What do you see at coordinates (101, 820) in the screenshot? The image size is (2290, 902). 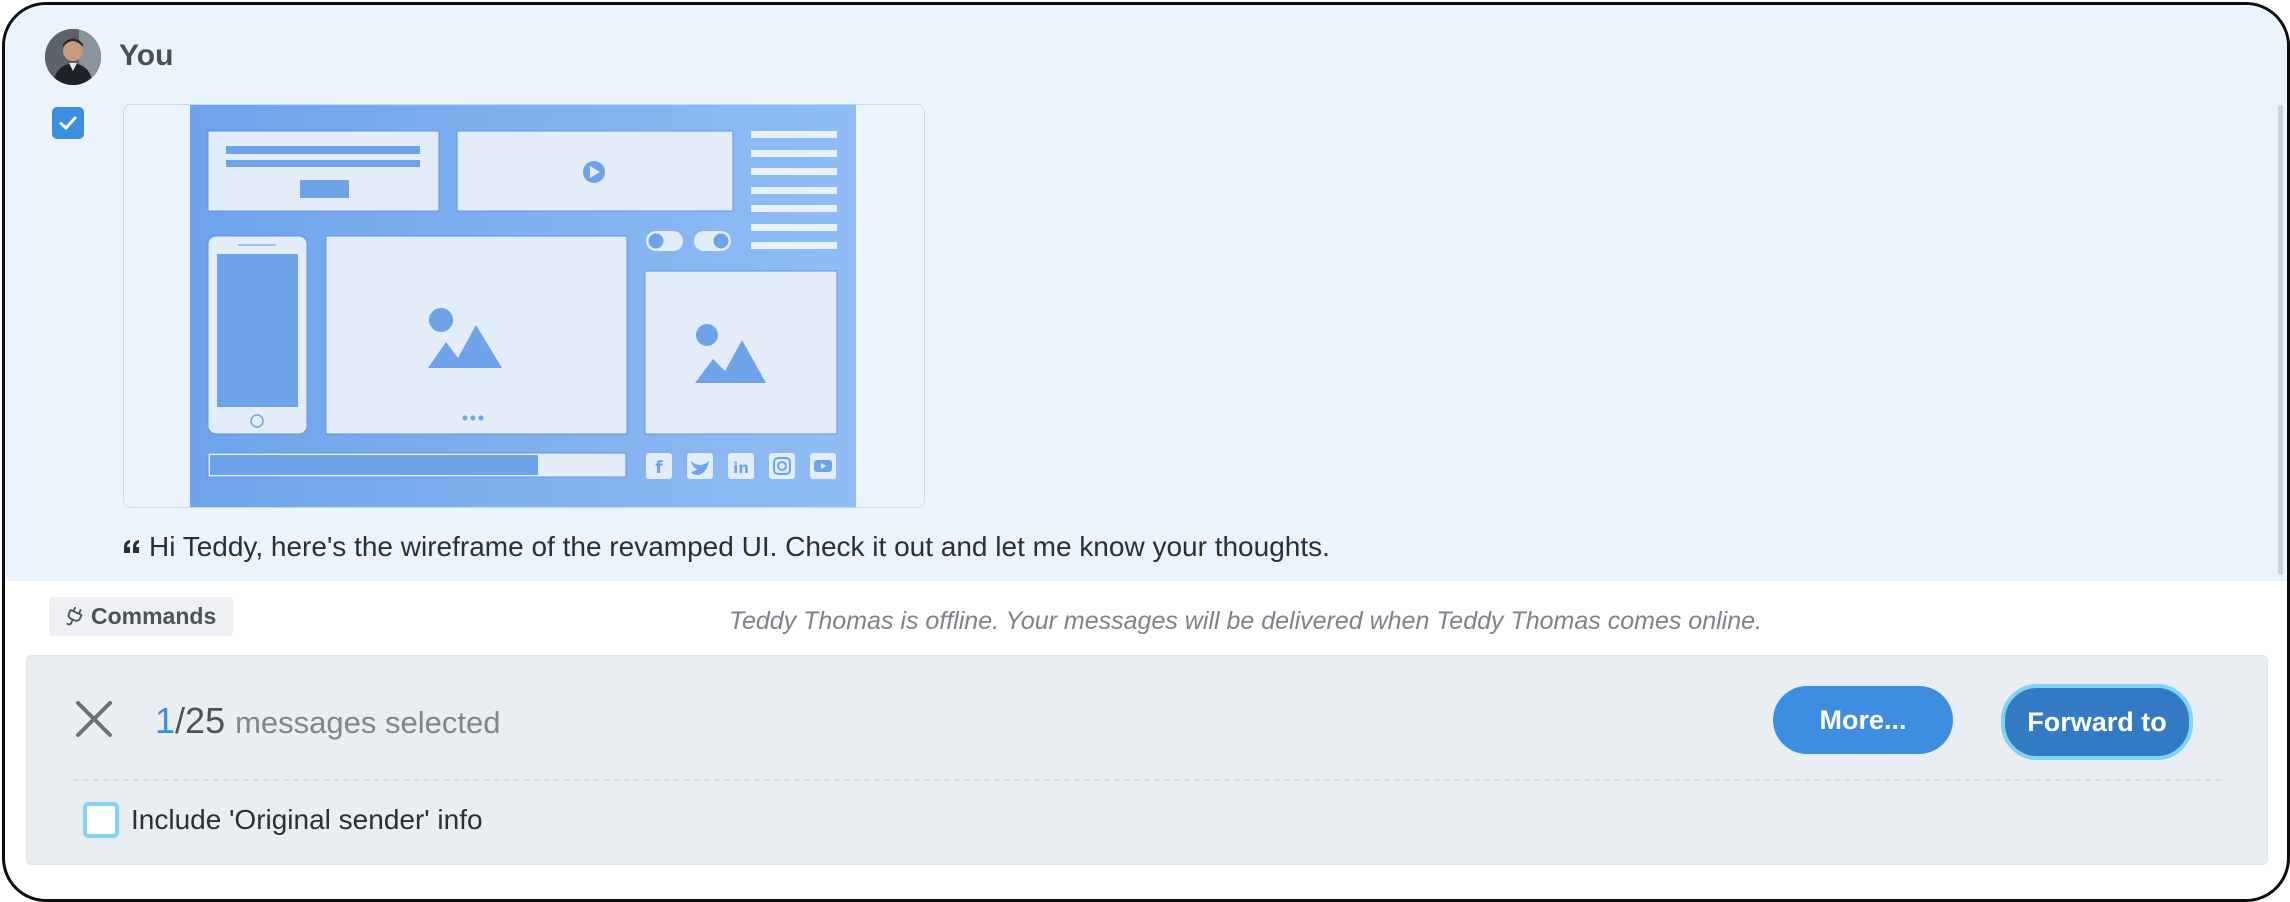 I see `include-original-sender-checkbox` at bounding box center [101, 820].